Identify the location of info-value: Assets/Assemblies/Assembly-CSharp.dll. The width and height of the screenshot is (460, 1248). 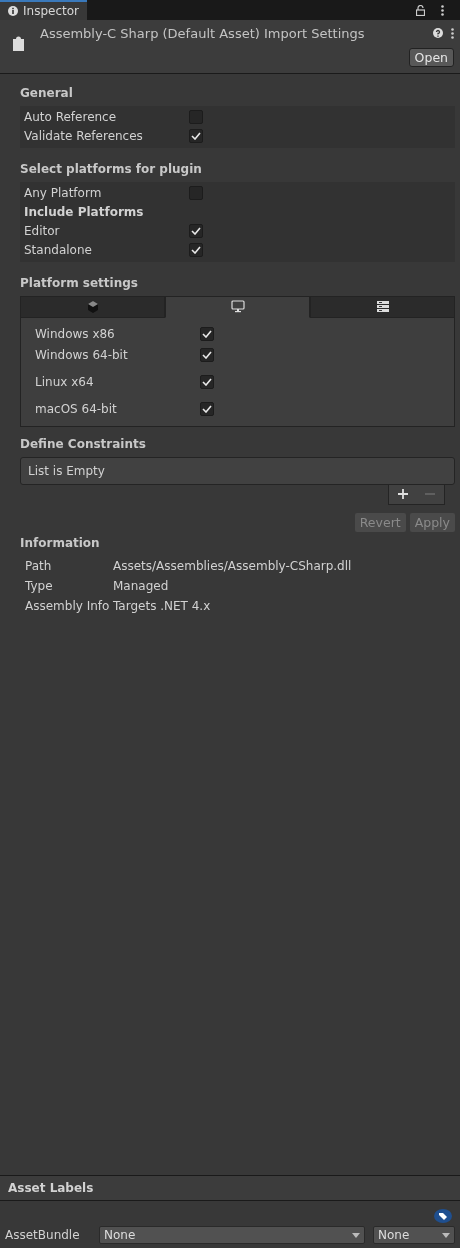
(232, 566).